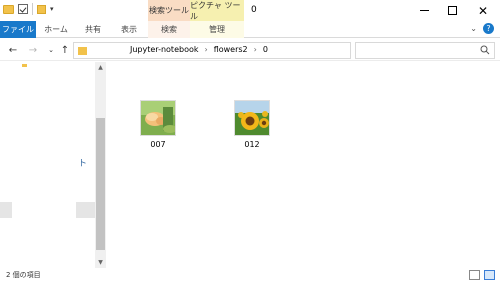  Describe the element at coordinates (254, 10) in the screenshot. I see `window-title: 0` at that location.